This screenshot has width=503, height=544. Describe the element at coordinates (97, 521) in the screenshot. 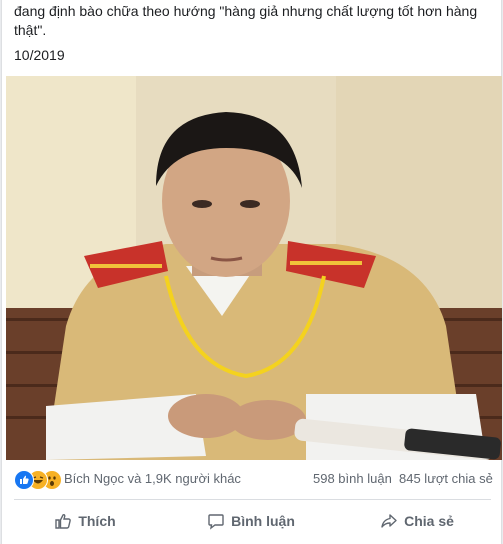

I see `like-label: Thích` at that location.